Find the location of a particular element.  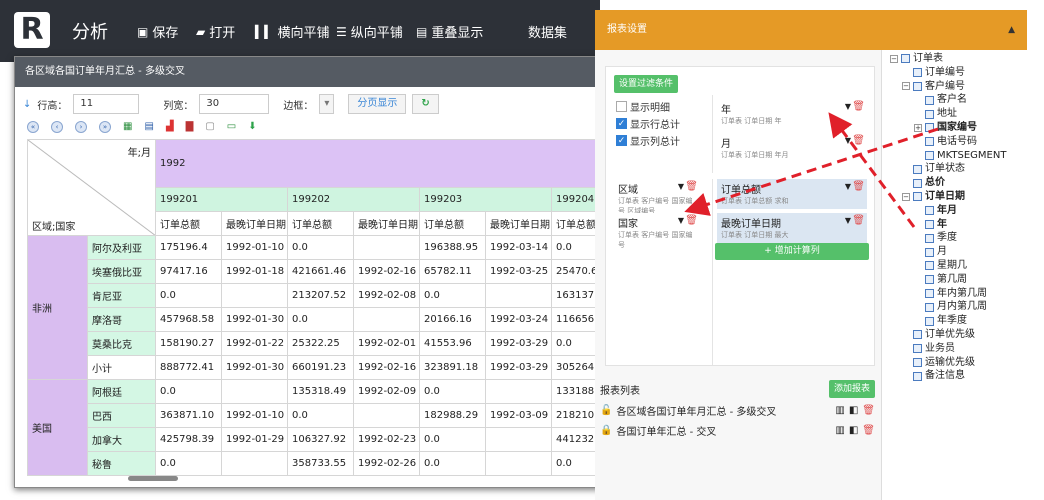

tree-node: 客户名 is located at coordinates (965, 100).